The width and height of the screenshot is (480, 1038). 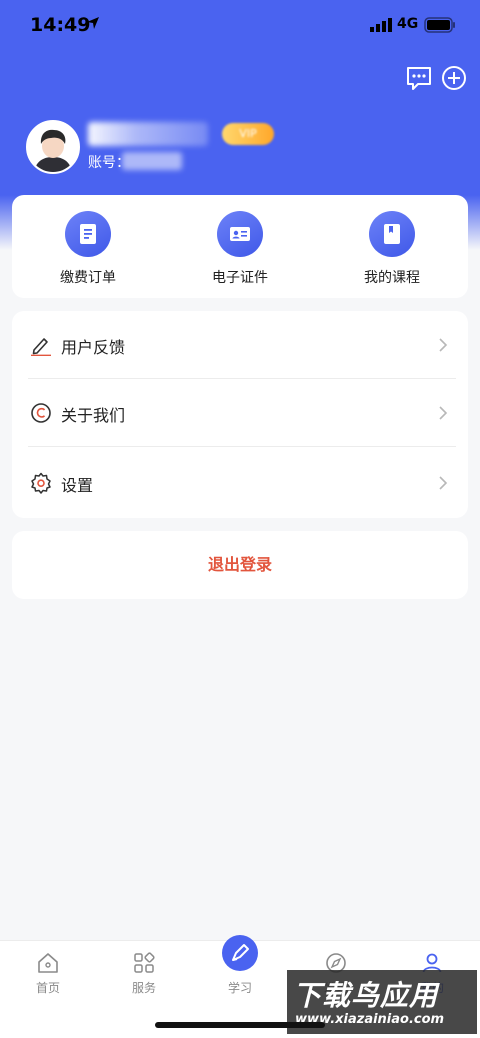 What do you see at coordinates (392, 278) in the screenshot?
I see `quick-link-label: 我的课程` at bounding box center [392, 278].